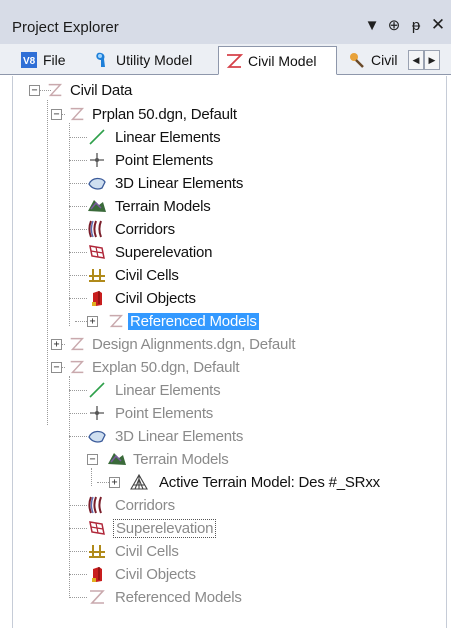 The image size is (451, 635). Describe the element at coordinates (178, 597) in the screenshot. I see `tree-item-label: Referenced Models` at that location.